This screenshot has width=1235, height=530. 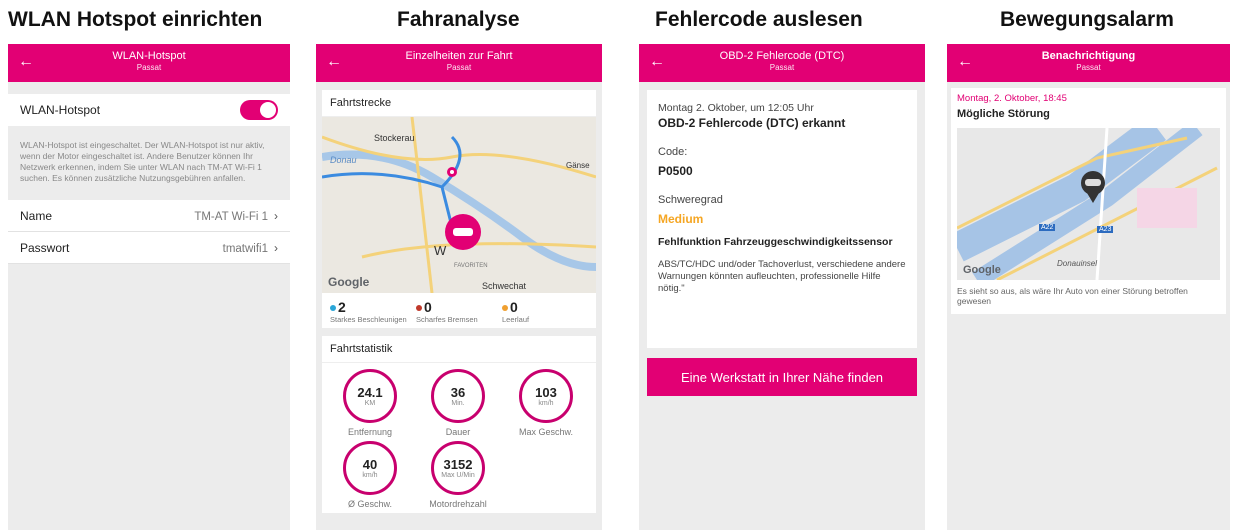 I want to click on stat-value: 40, so click(x=370, y=464).